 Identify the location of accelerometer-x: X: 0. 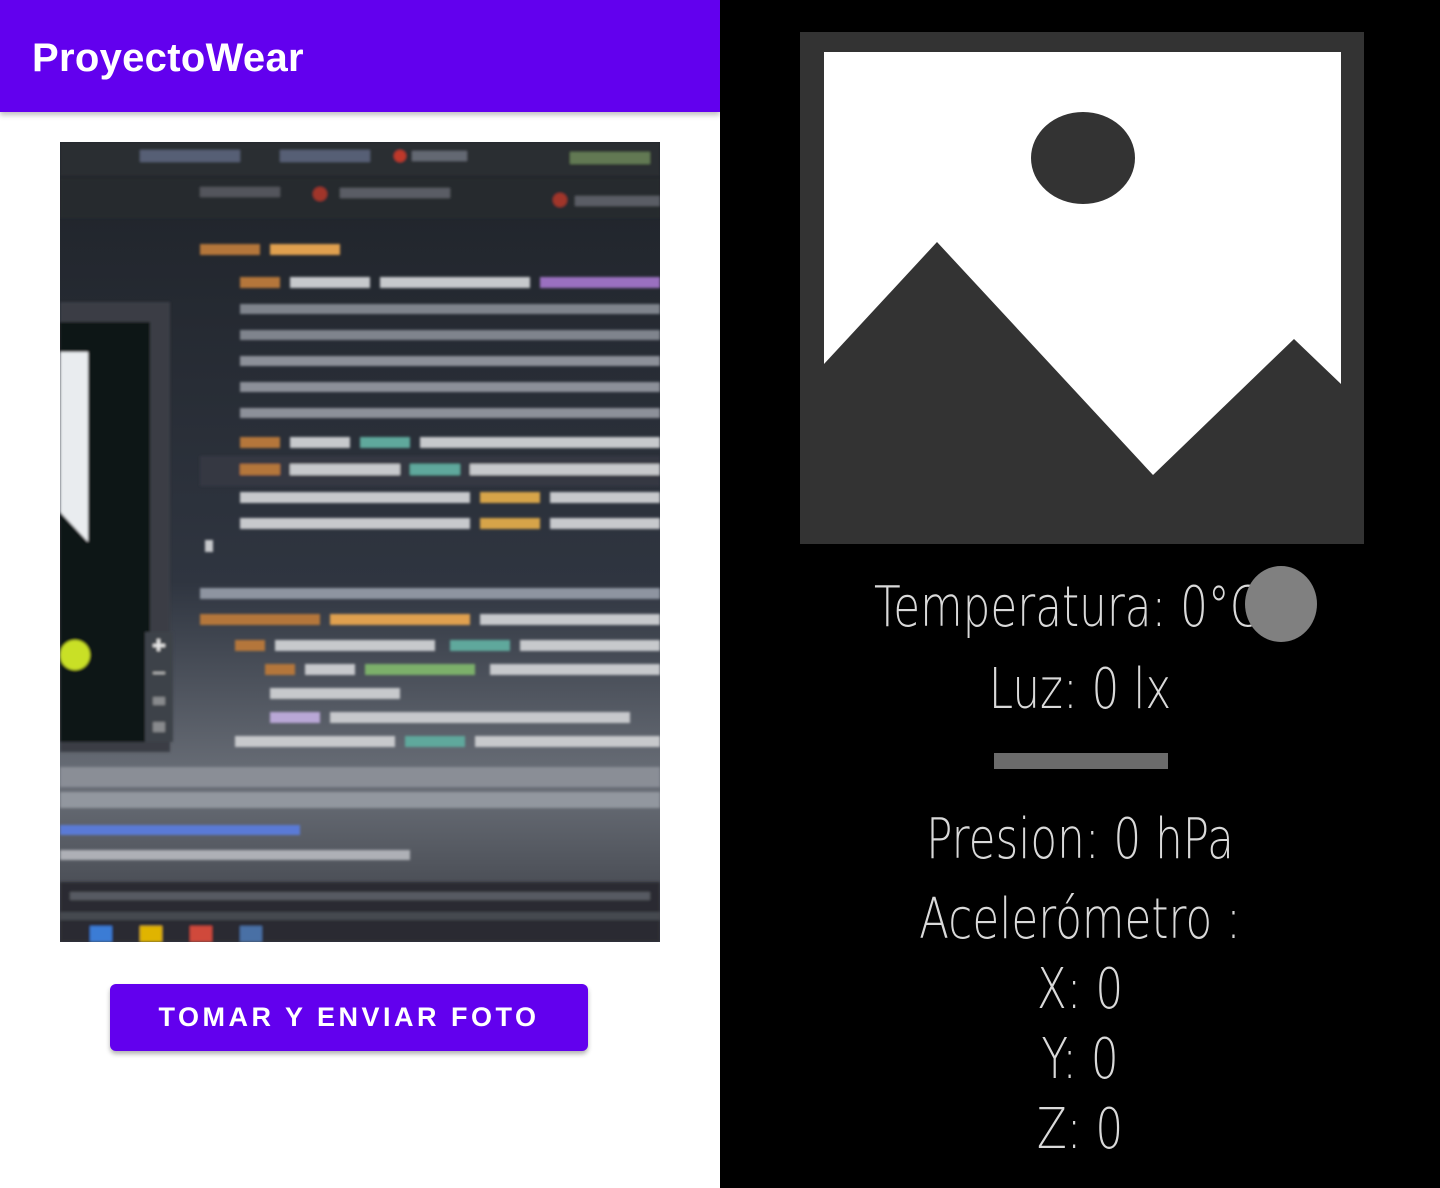
(1080, 989).